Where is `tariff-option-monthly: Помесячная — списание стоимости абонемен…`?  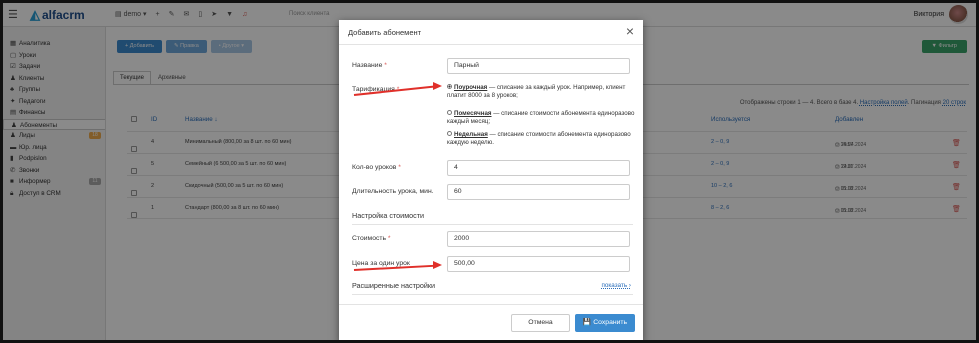
tariff-option-monthly: Помесячная — списание стоимости абонемен… is located at coordinates (543, 118).